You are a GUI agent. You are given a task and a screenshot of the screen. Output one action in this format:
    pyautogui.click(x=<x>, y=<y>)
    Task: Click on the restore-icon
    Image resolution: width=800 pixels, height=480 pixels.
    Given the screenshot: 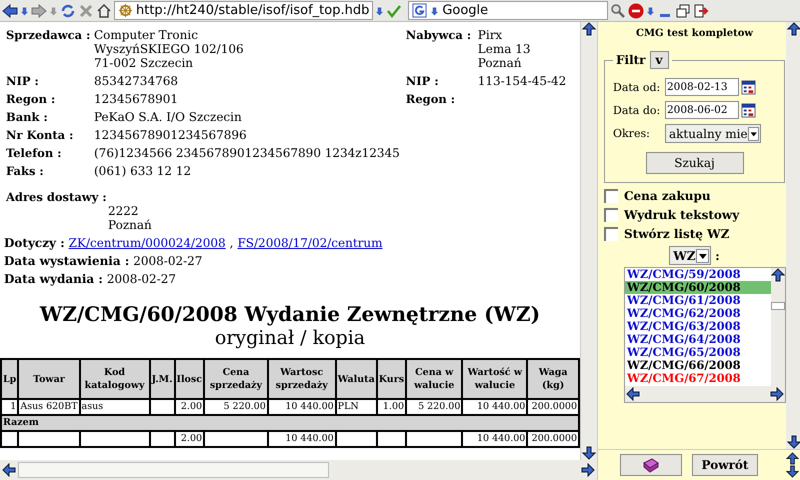 What is the action you would take?
    pyautogui.click(x=683, y=10)
    